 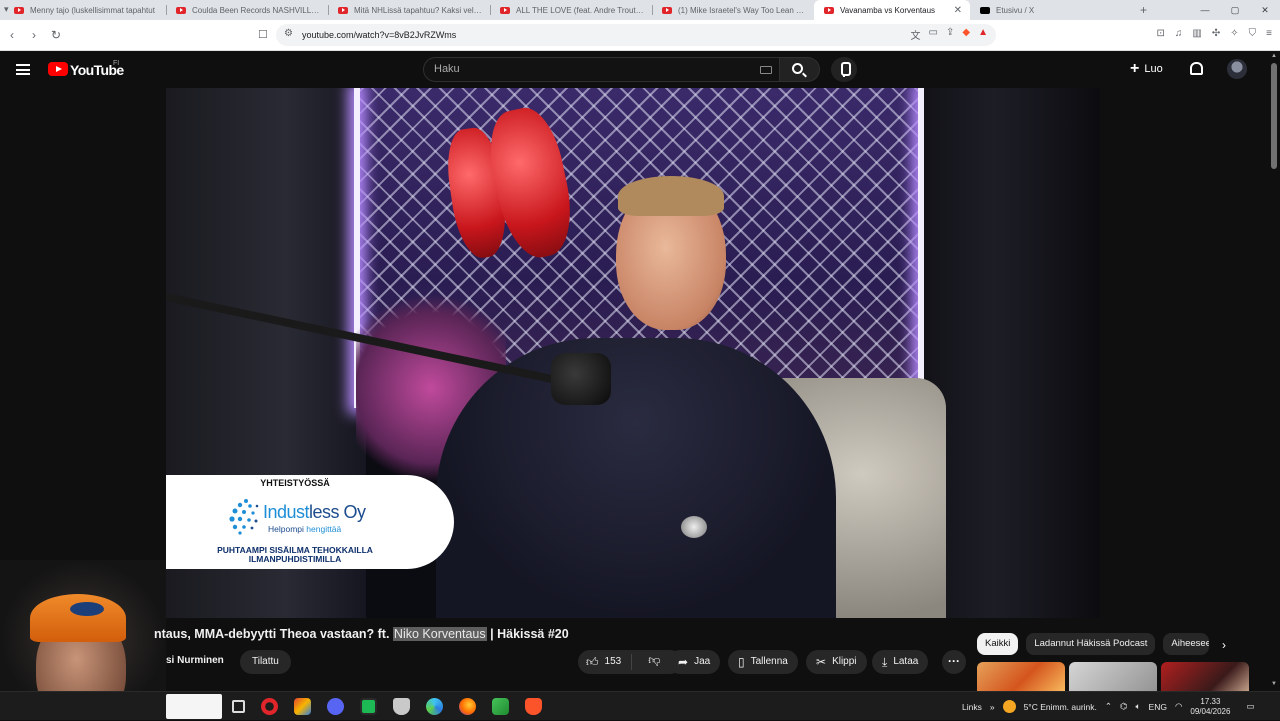 I want to click on country-code: FI, so click(x=116, y=63).